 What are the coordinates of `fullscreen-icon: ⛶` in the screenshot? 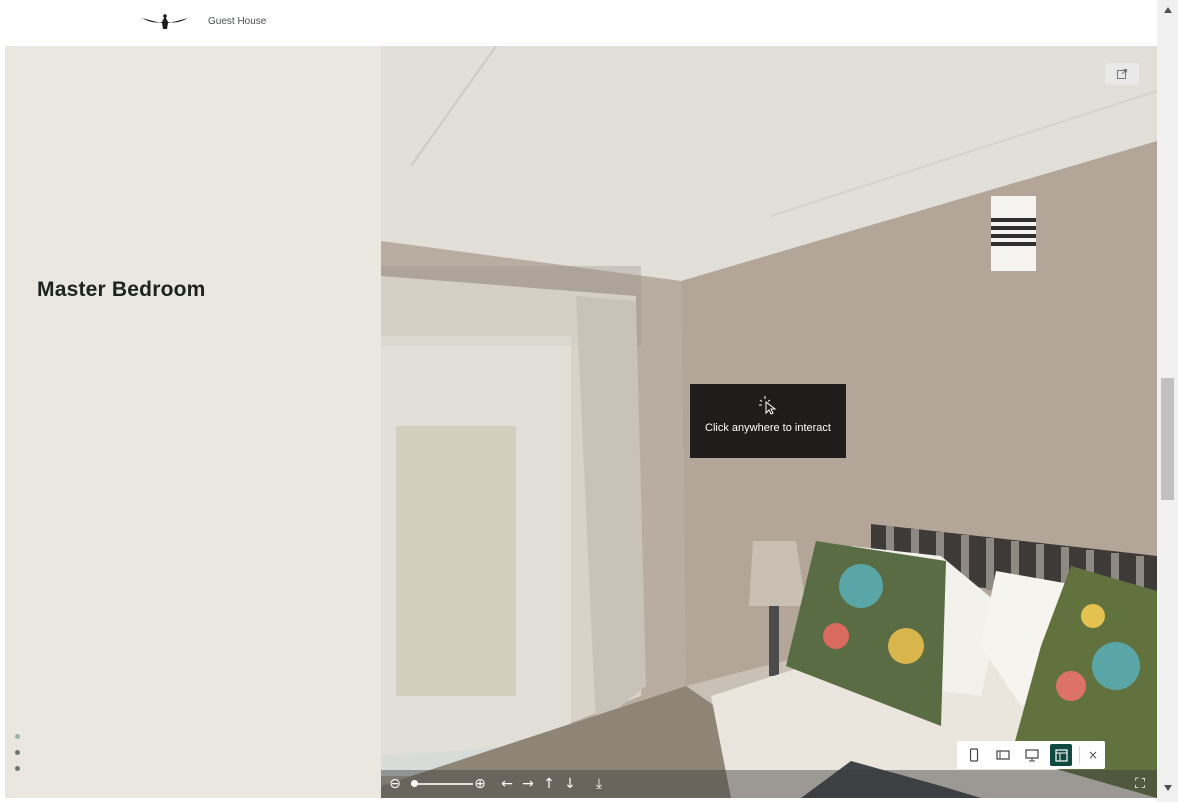 It's located at (1140, 784).